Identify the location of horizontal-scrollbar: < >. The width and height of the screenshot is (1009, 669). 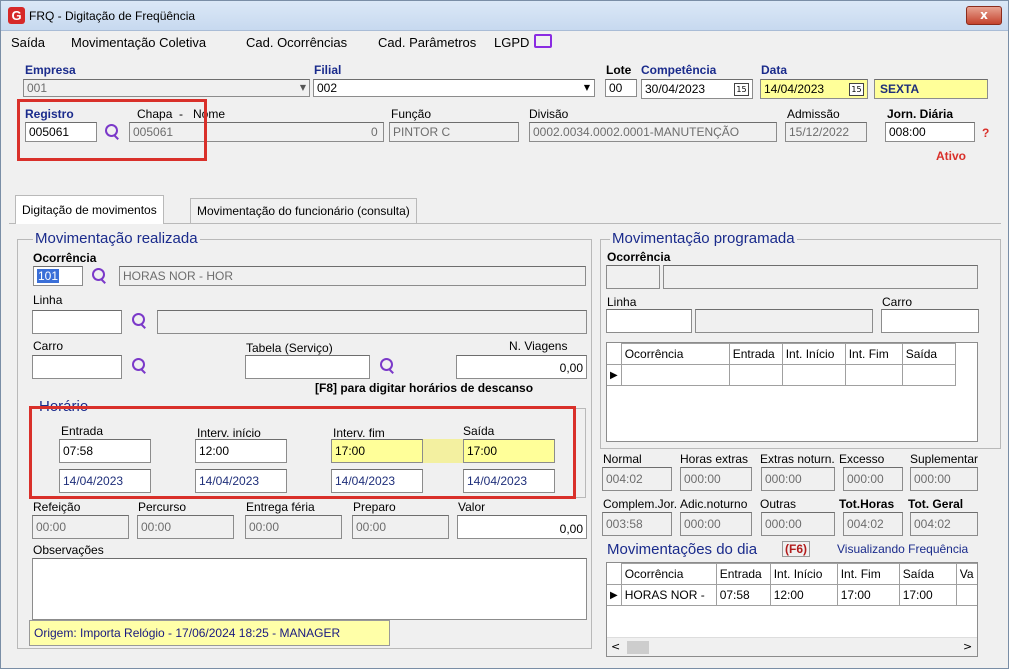
(792, 646).